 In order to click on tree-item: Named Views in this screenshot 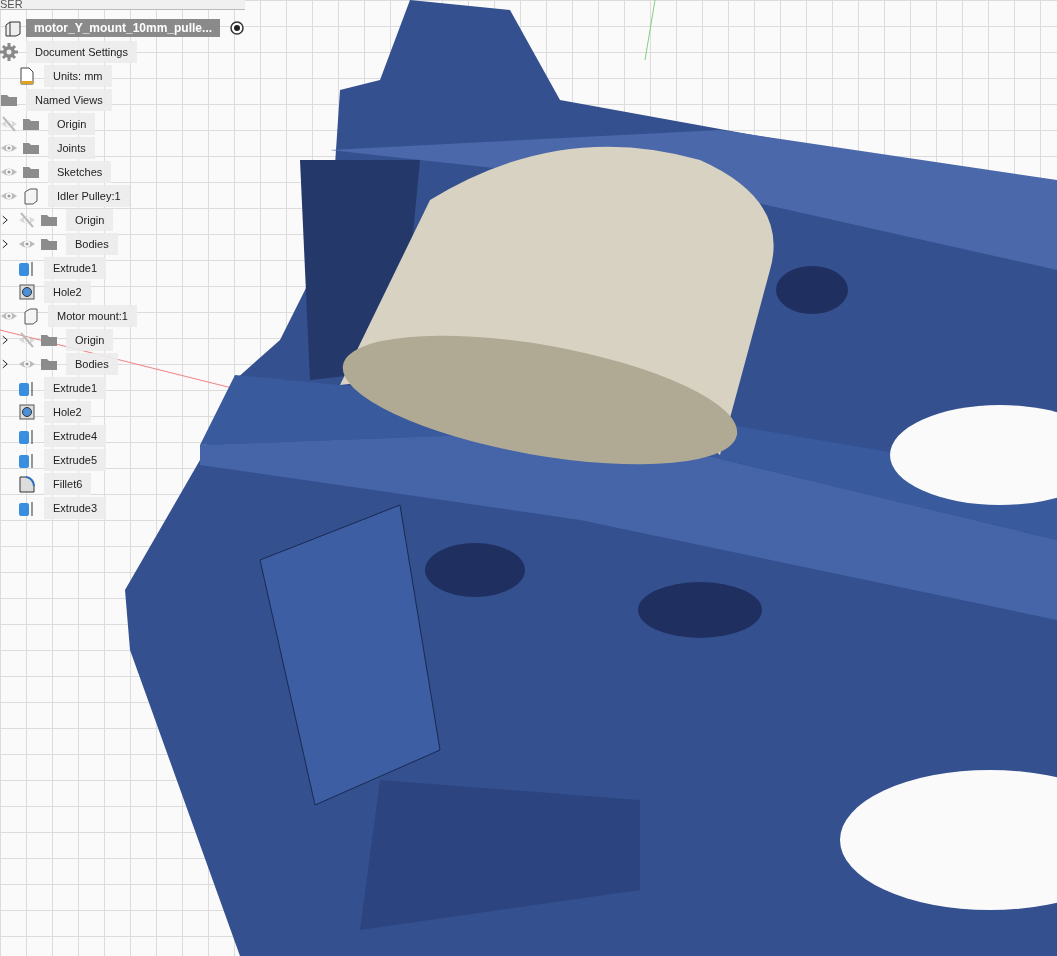, I will do `click(69, 100)`.